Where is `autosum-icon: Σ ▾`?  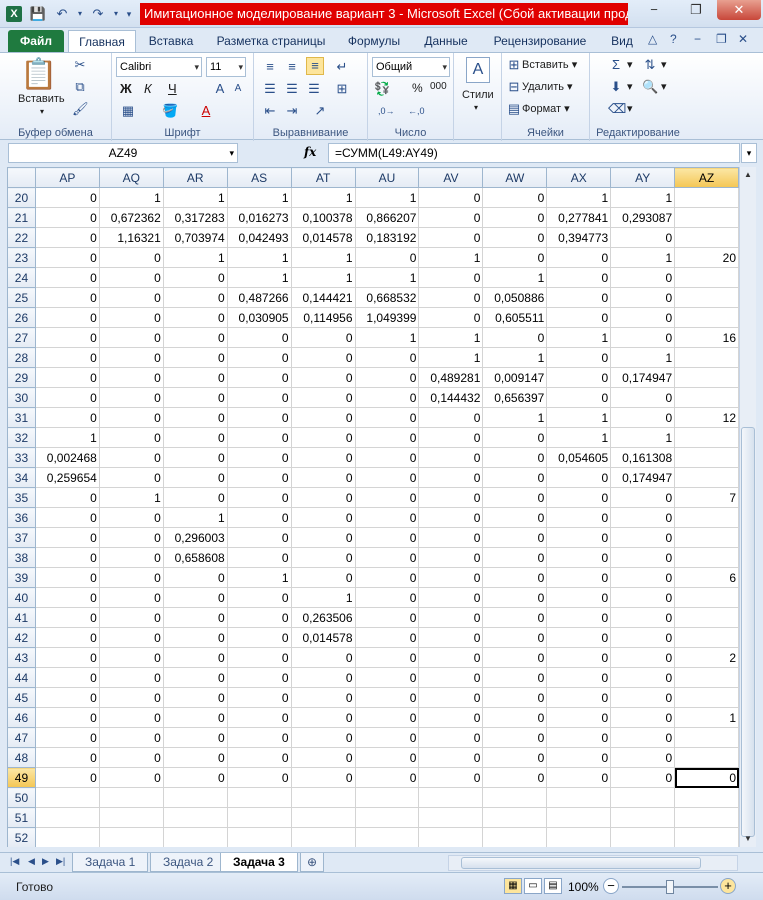 autosum-icon: Σ ▾ is located at coordinates (620, 65).